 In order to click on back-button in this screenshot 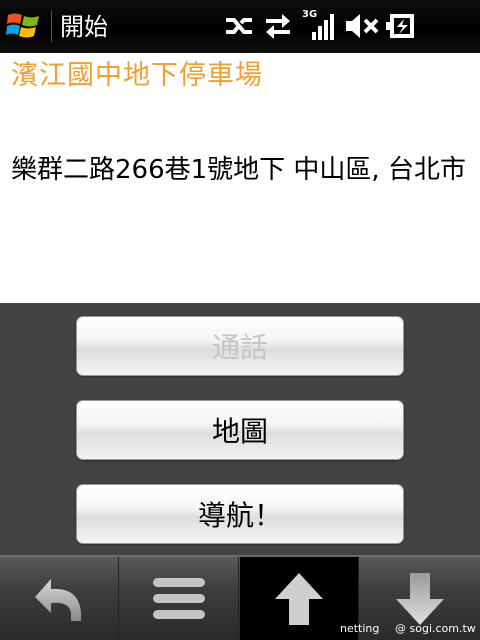, I will do `click(59, 598)`.